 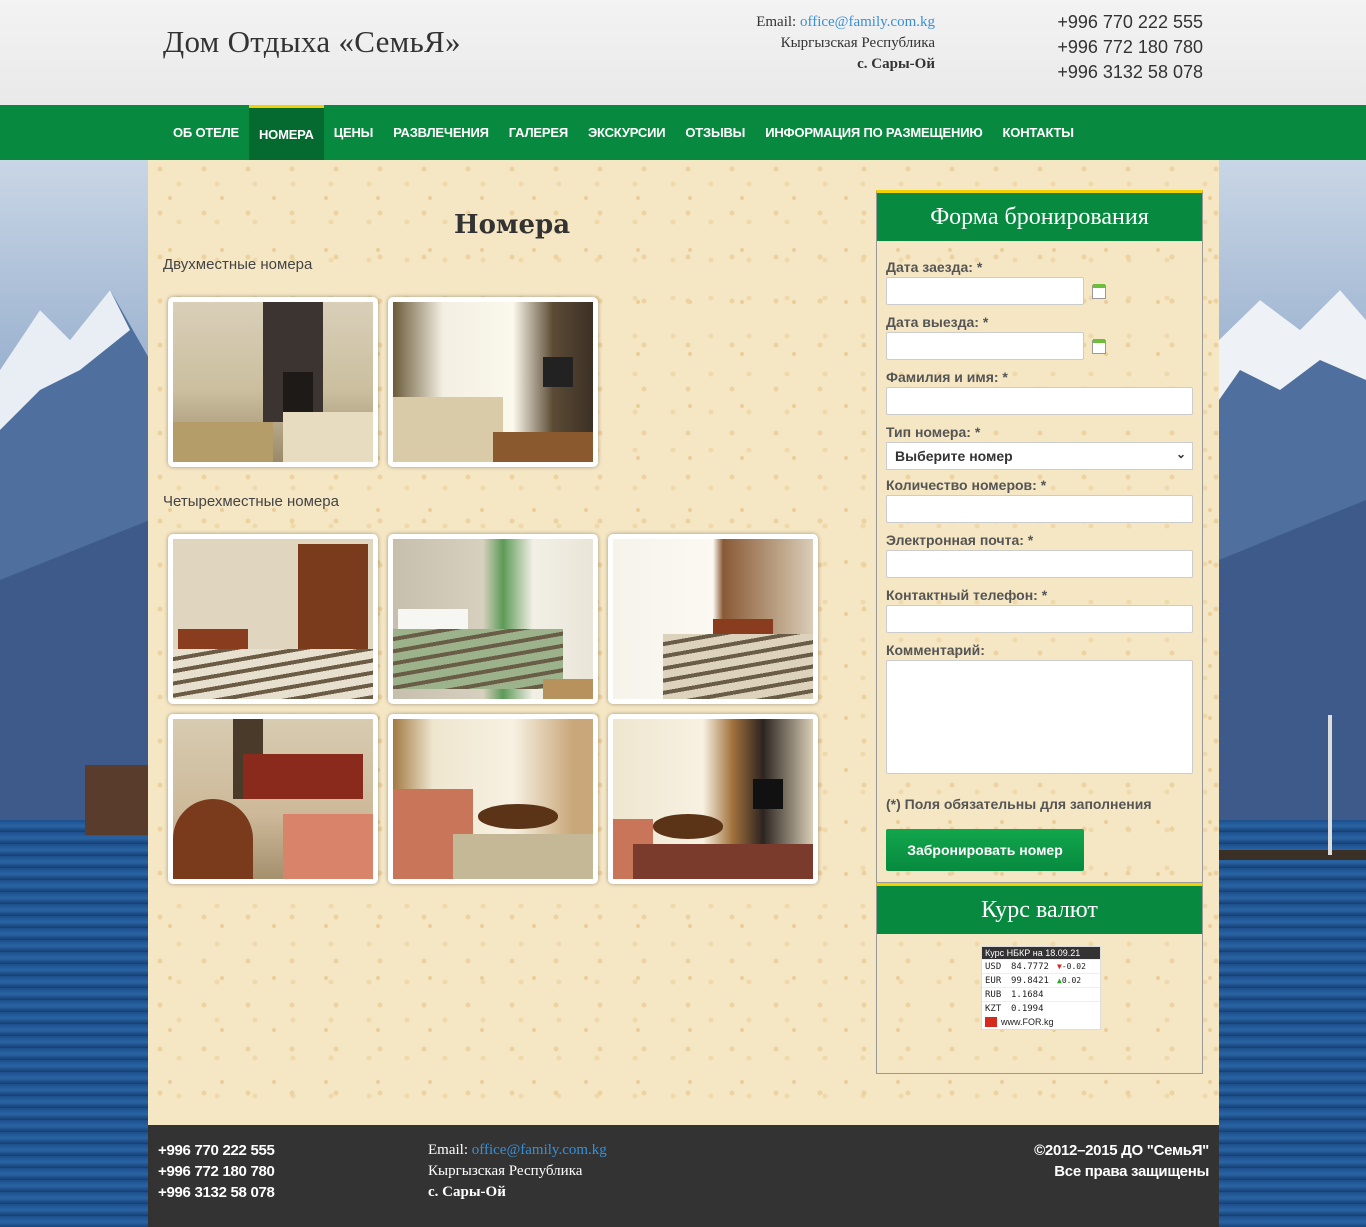 What do you see at coordinates (116, 800) in the screenshot?
I see `boat` at bounding box center [116, 800].